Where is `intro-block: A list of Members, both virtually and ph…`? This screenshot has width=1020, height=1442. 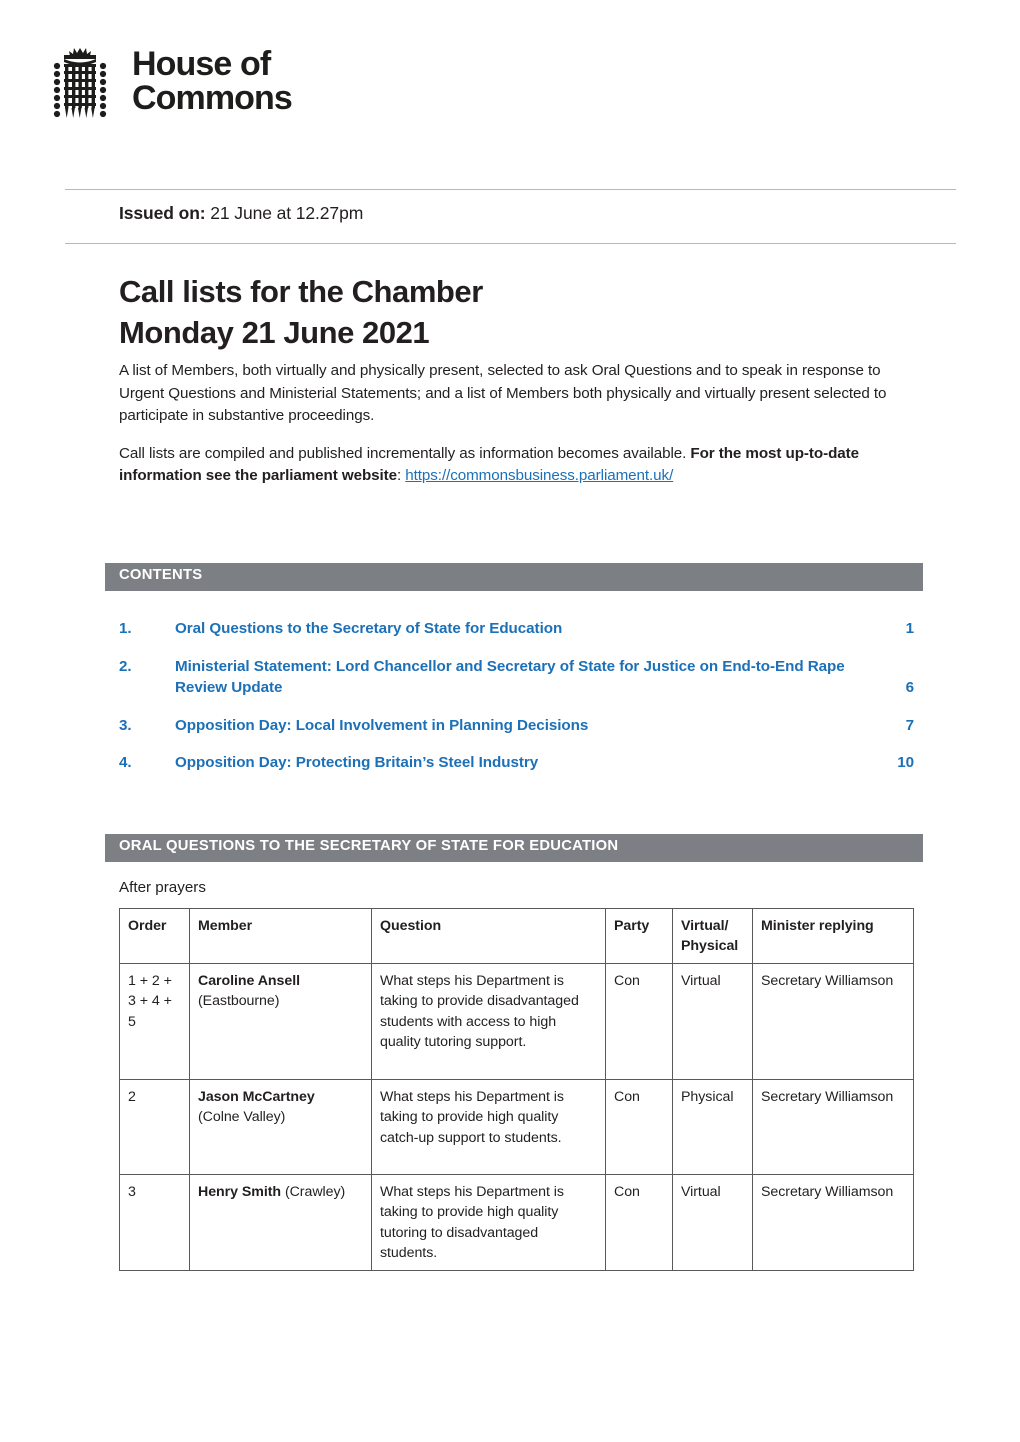 intro-block: A list of Members, both virtually and ph… is located at coordinates (514, 424).